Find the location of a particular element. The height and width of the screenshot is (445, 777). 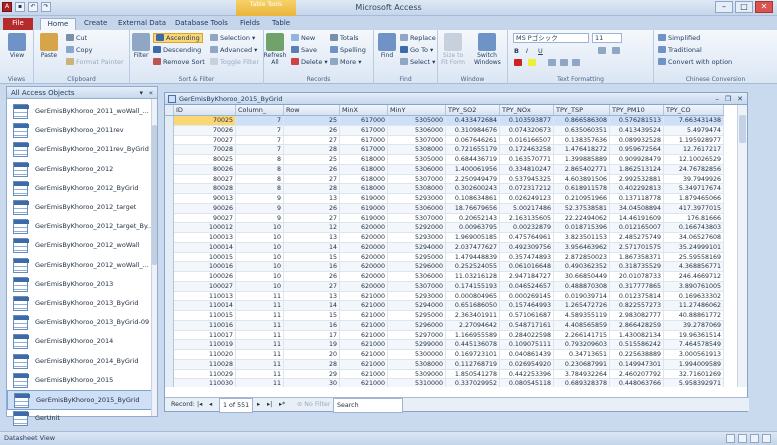

table-cell: 15 is located at coordinates (312, 257).